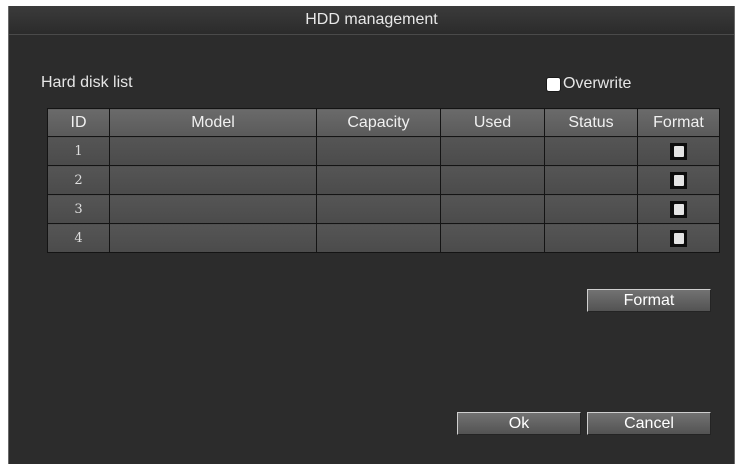 The width and height of the screenshot is (744, 464). I want to click on table-row: 4, so click(383, 238).